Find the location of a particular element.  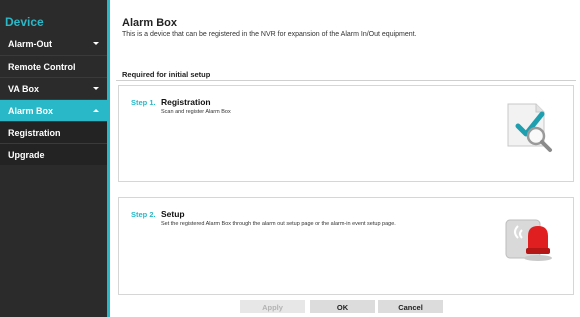

sidebar-item-remote-control: Remote Control is located at coordinates (53, 66).